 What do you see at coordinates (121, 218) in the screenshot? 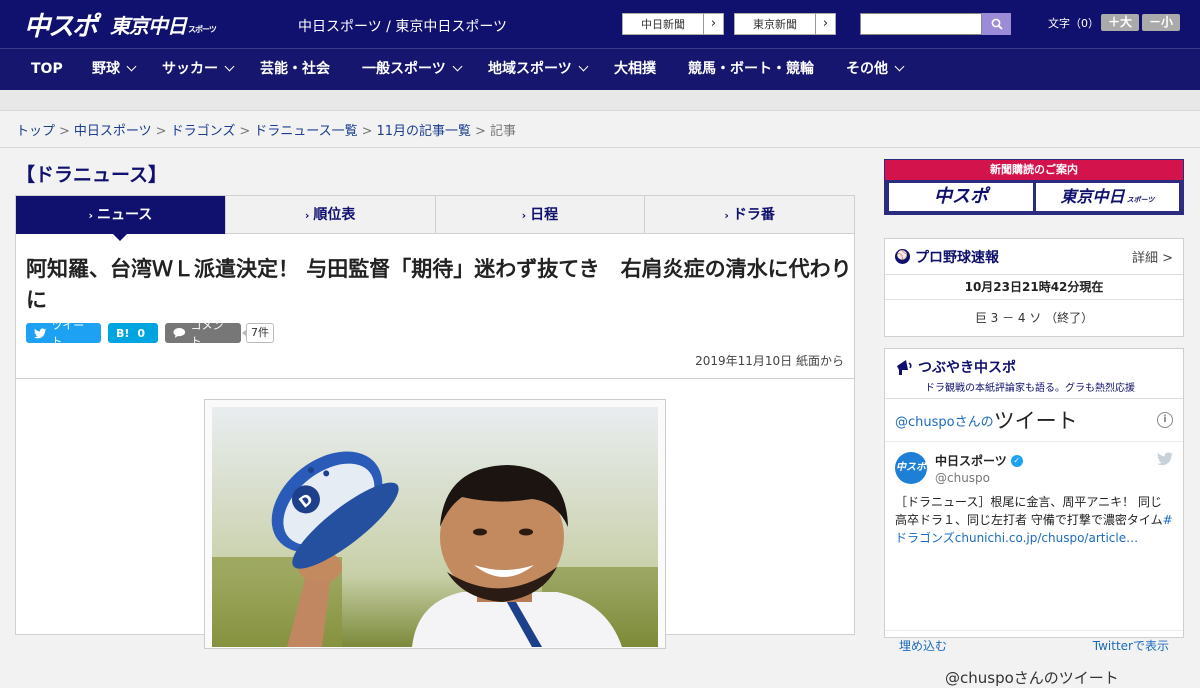
I see `tab-news: › ニュース` at bounding box center [121, 218].